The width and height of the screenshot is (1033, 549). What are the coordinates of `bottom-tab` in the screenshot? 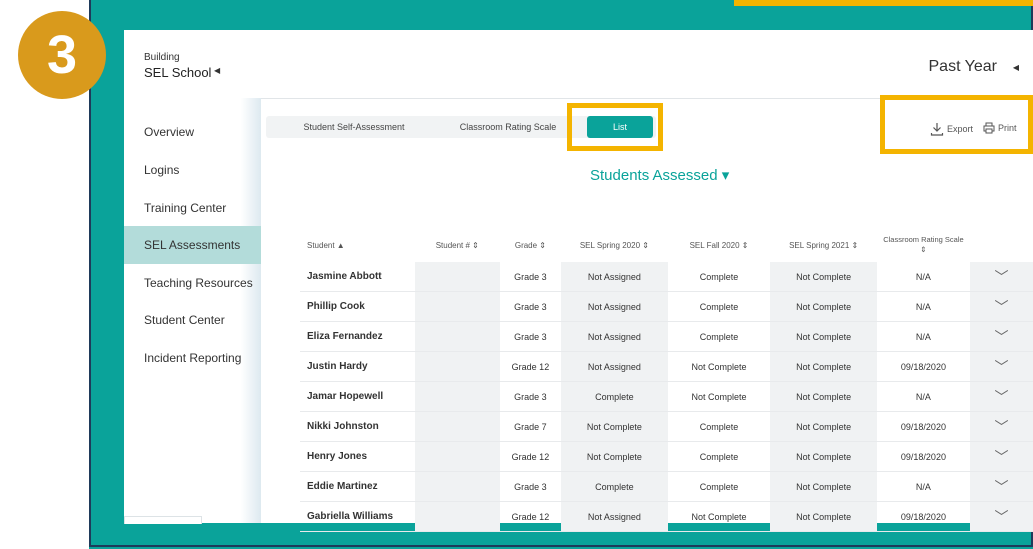 It's located at (163, 520).